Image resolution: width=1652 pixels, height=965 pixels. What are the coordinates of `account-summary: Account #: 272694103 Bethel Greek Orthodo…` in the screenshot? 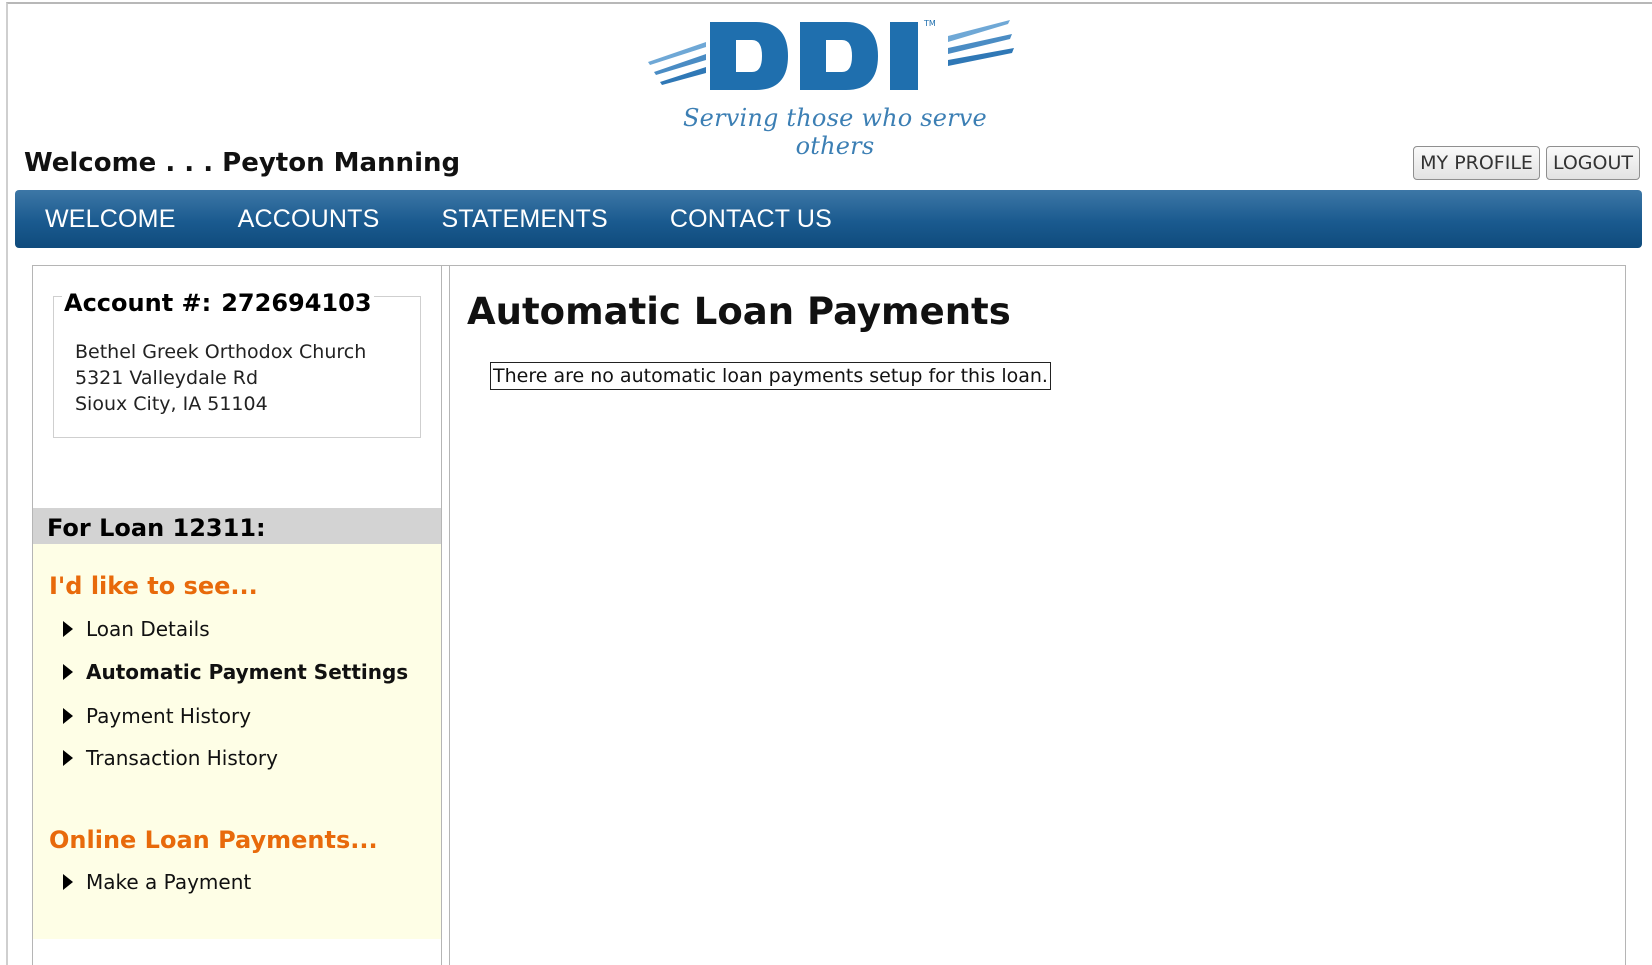 It's located at (237, 363).